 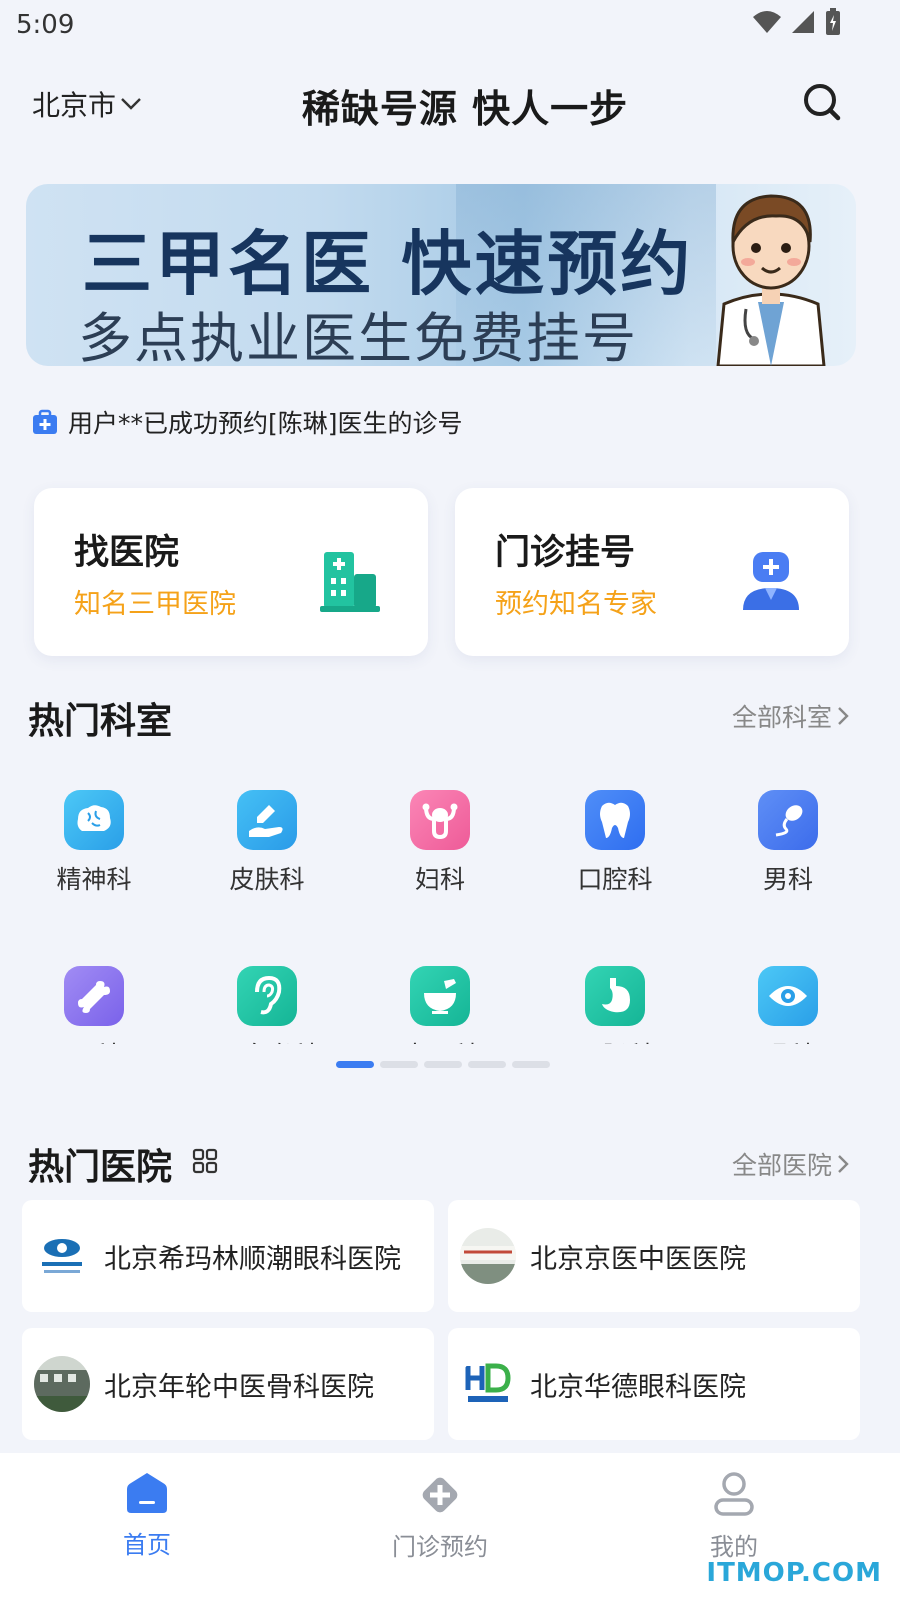 What do you see at coordinates (565, 553) in the screenshot?
I see `card-title: 门诊挂号` at bounding box center [565, 553].